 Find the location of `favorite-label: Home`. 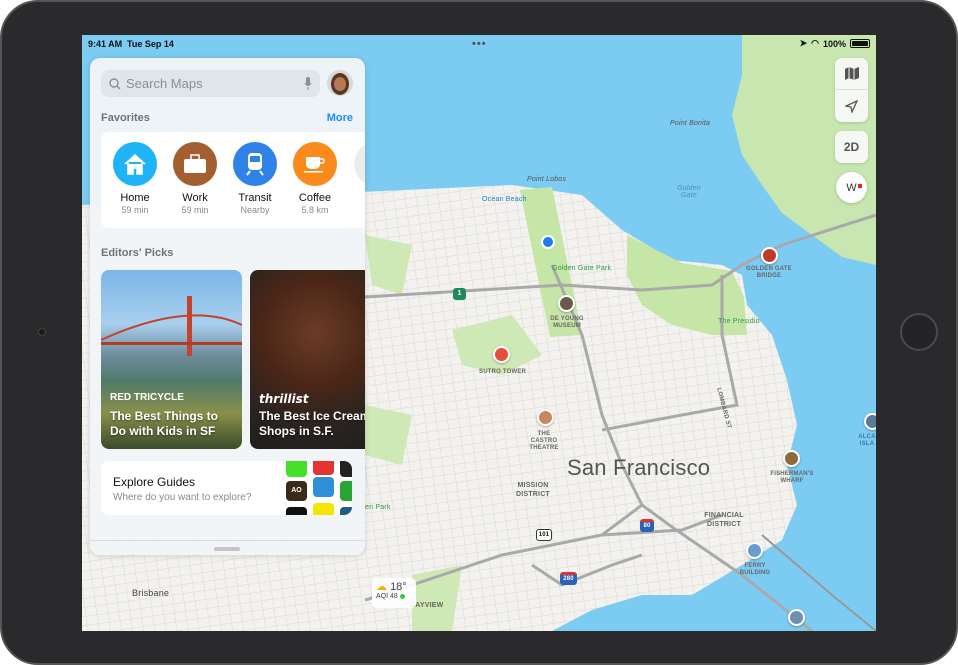

favorite-label: Home is located at coordinates (135, 198).